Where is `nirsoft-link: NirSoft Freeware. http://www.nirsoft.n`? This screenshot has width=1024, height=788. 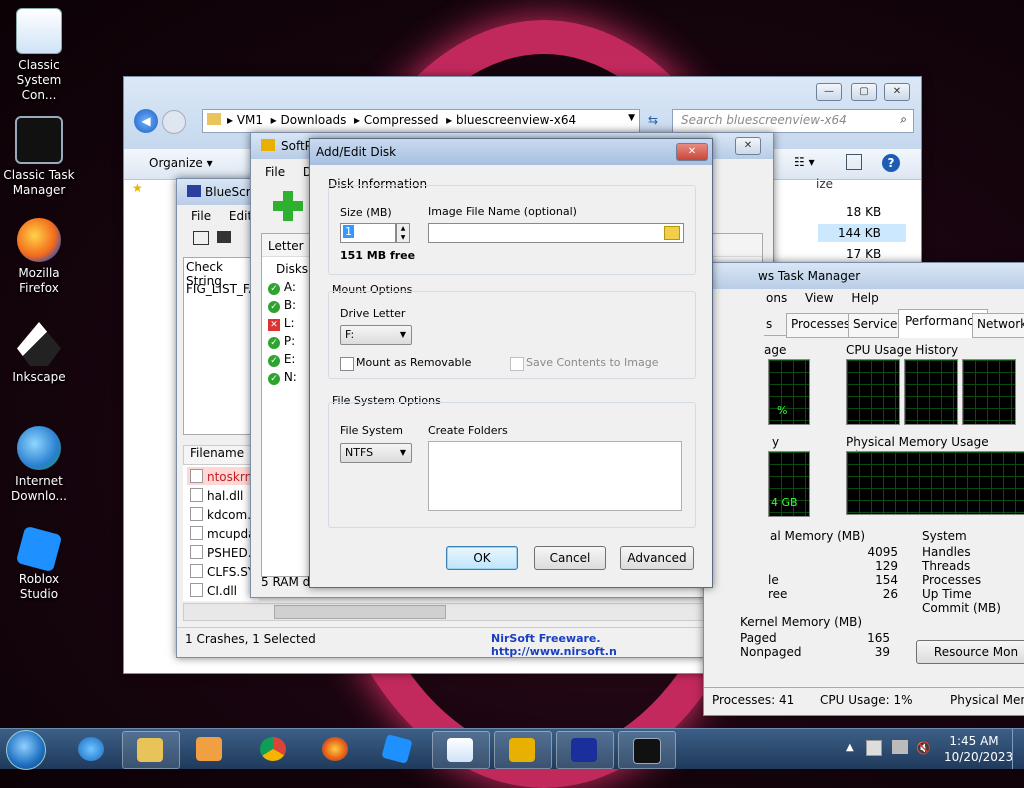 nirsoft-link: NirSoft Freeware. http://www.nirsoft.n is located at coordinates (599, 645).